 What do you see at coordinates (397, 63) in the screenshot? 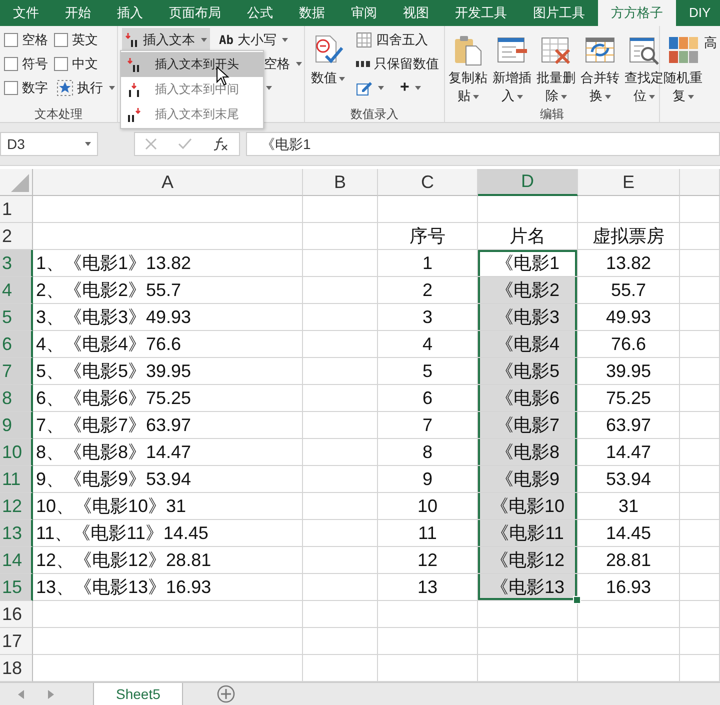
I see `ribbon-button: 只保留数值` at bounding box center [397, 63].